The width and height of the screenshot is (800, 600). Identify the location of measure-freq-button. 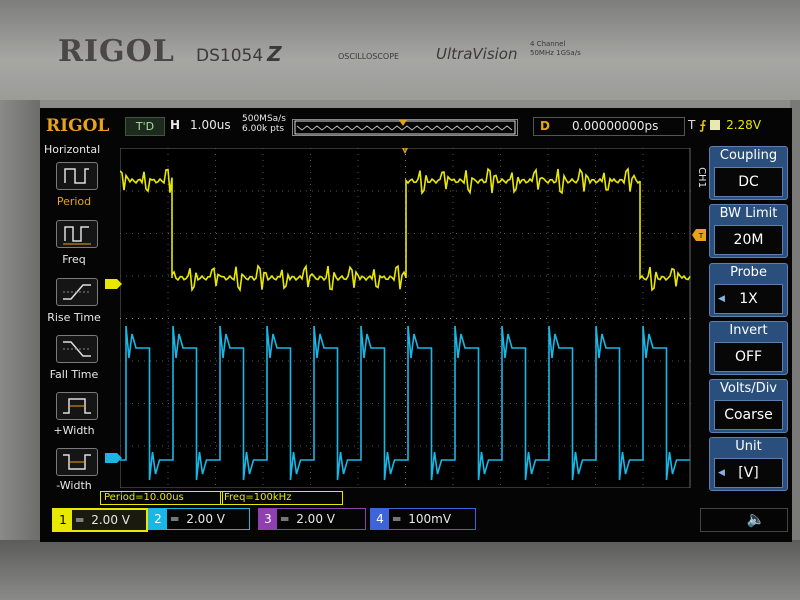
(77, 234).